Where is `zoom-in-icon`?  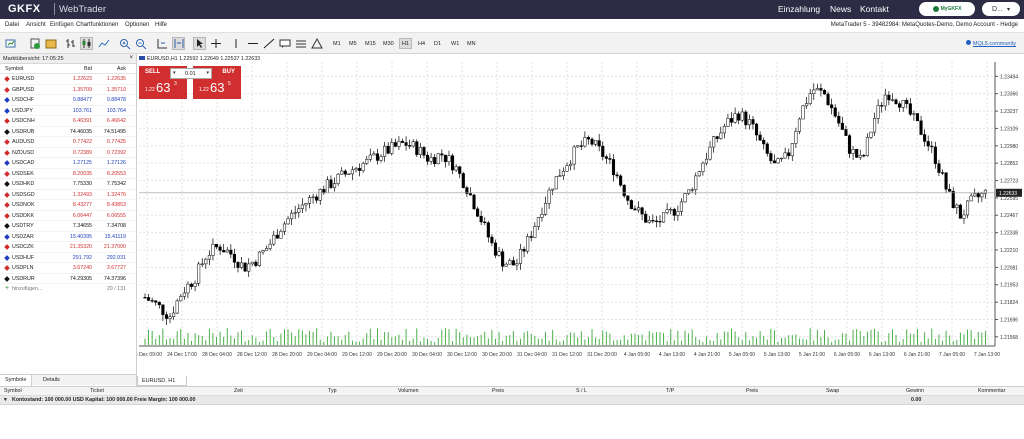 zoom-in-icon is located at coordinates (124, 43).